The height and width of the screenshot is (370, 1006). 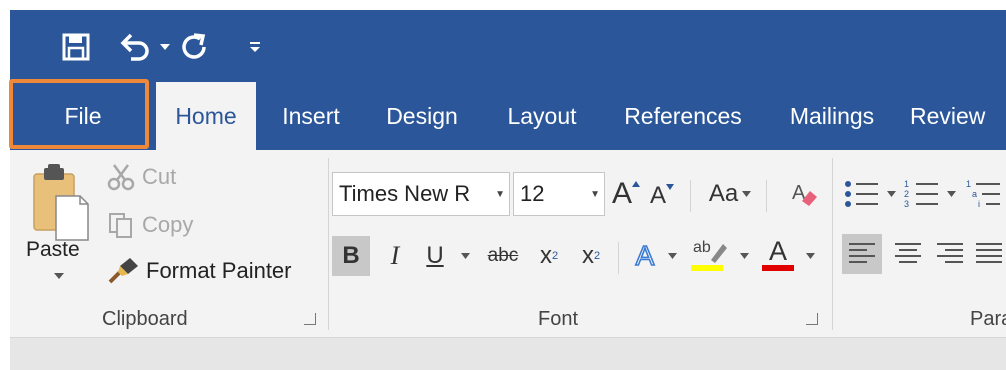 I want to click on bullets-icon, so click(x=861, y=194).